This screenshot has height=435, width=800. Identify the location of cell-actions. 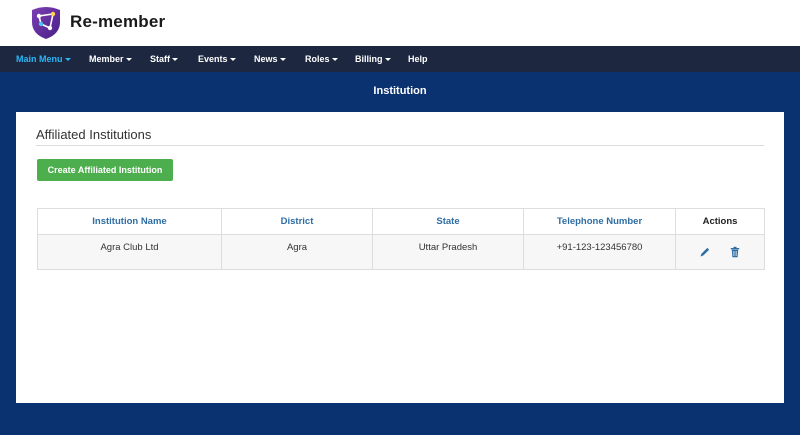
(720, 252).